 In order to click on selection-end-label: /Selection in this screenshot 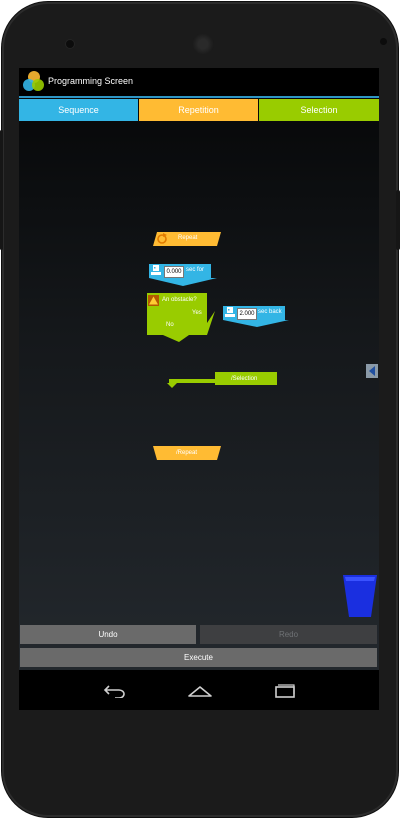, I will do `click(244, 379)`.